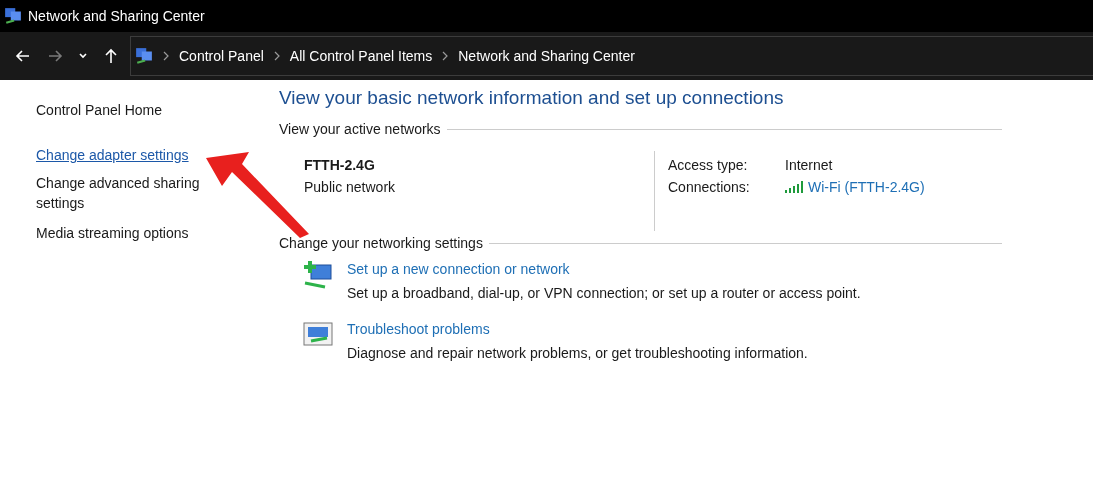 This screenshot has width=1093, height=491. I want to click on sidebar-link: Change advanced sharing settings, so click(131, 193).